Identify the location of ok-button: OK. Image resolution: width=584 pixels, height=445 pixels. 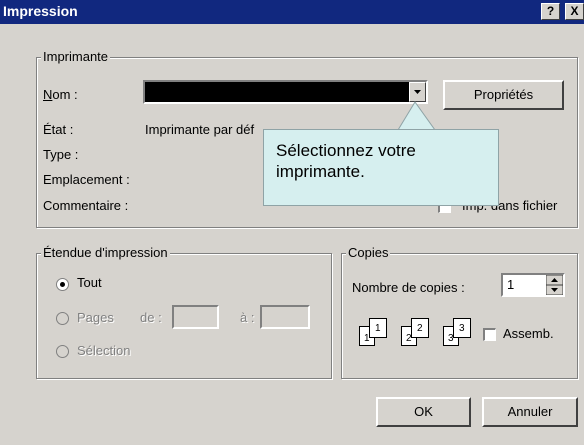
(423, 412).